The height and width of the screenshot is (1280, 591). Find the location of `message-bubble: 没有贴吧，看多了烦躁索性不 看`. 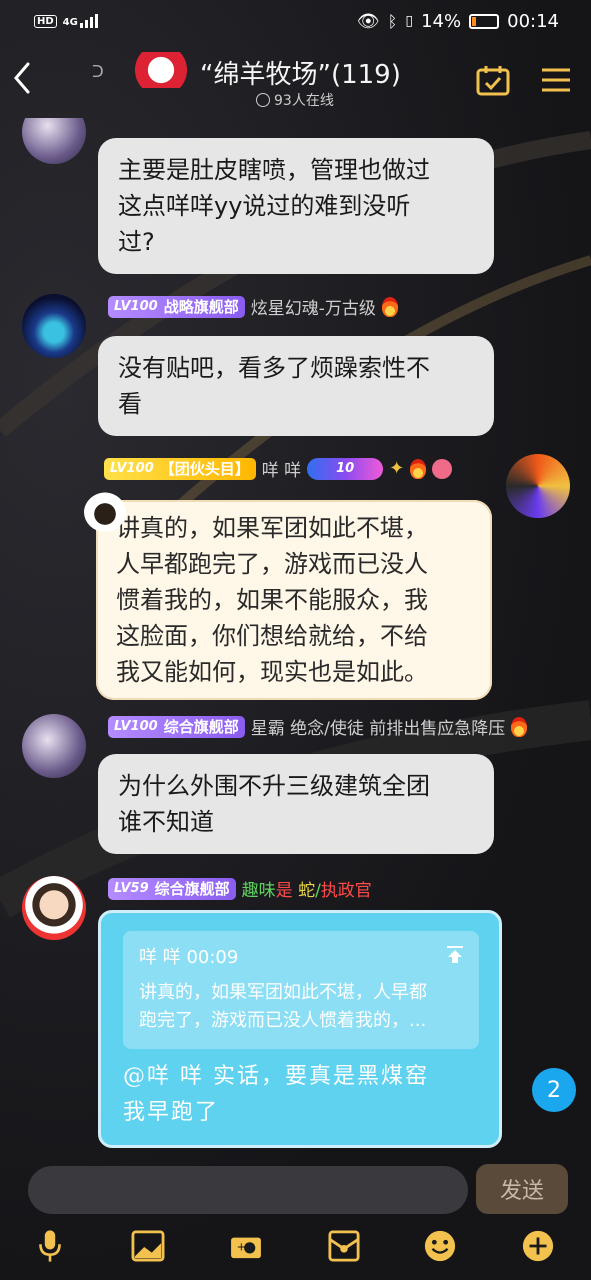

message-bubble: 没有贴吧，看多了烦躁索性不 看 is located at coordinates (296, 386).